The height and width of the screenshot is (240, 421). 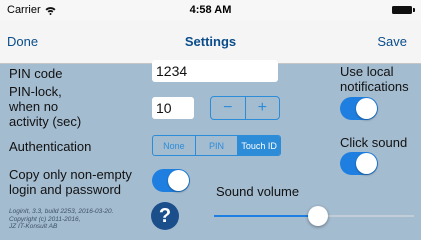 What do you see at coordinates (65, 189) in the screenshot?
I see `copy-setting-label-line2: login and password` at bounding box center [65, 189].